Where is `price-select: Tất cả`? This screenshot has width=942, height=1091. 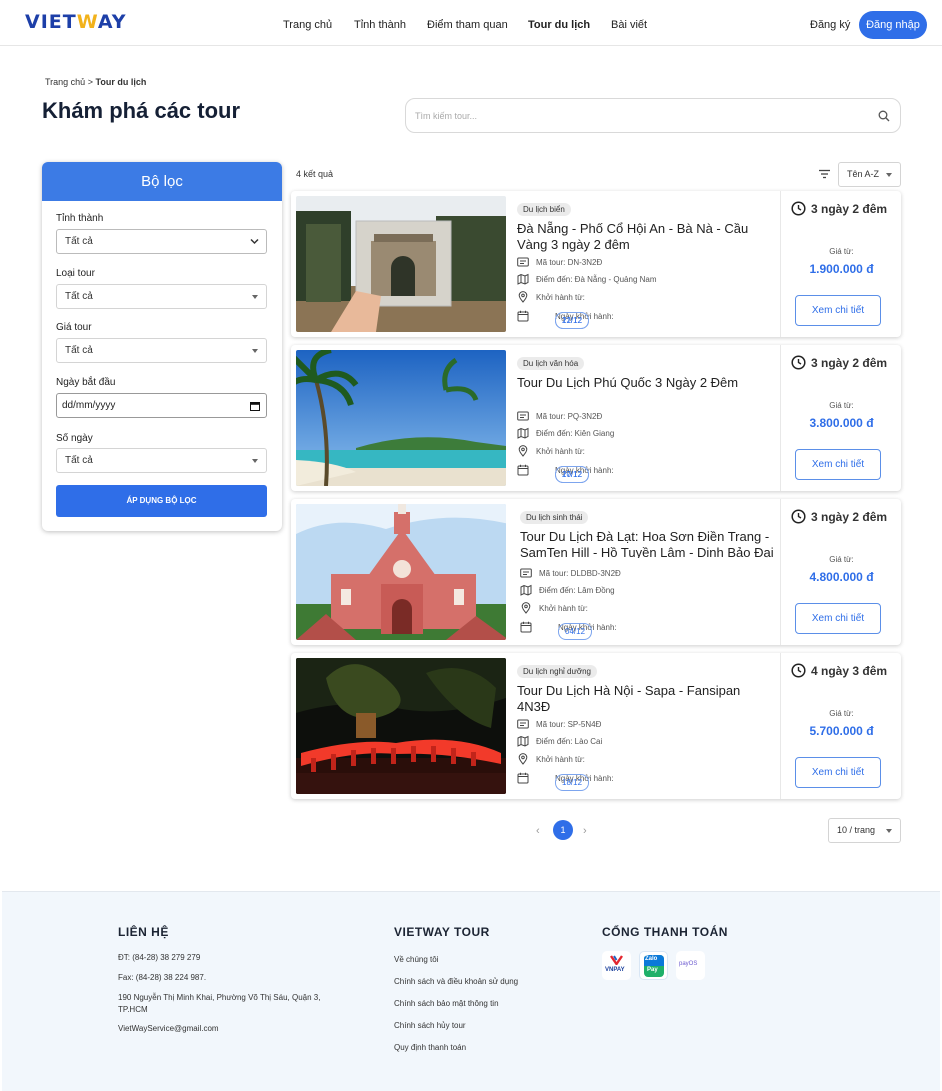
price-select: Tất cả is located at coordinates (161, 350).